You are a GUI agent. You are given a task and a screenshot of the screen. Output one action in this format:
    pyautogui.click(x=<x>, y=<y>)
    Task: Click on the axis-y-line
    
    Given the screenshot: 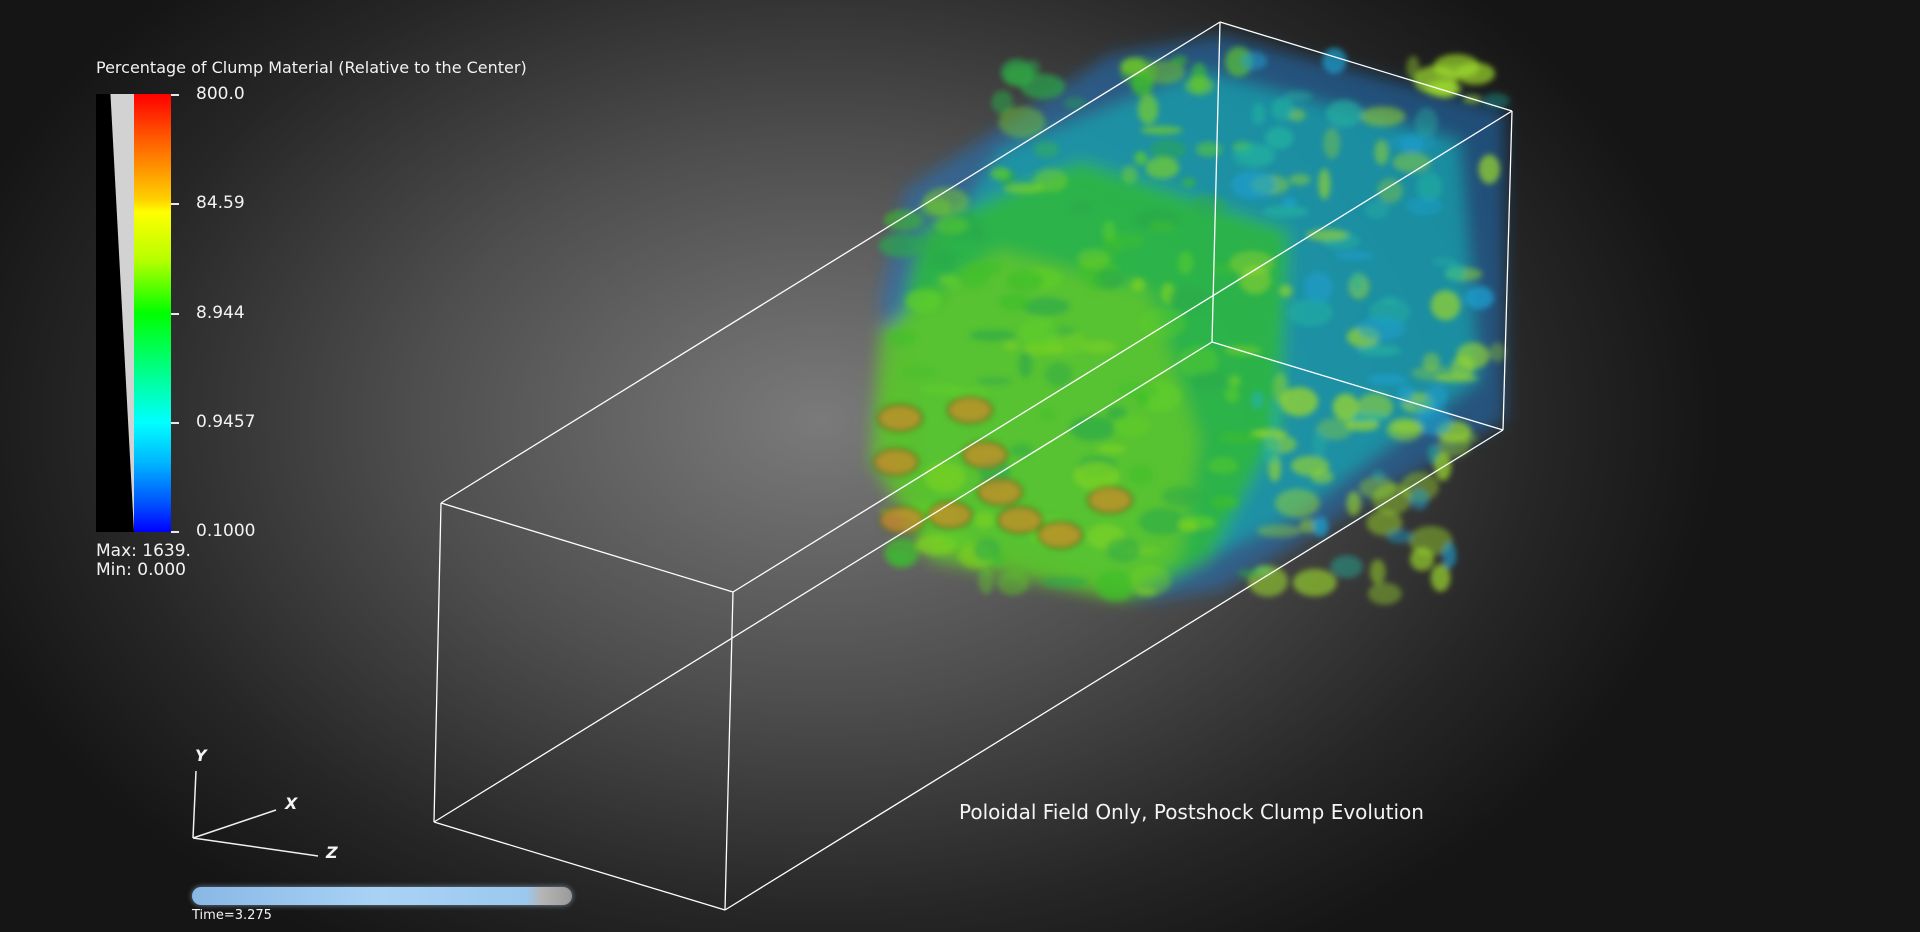 What is the action you would take?
    pyautogui.click(x=194, y=804)
    